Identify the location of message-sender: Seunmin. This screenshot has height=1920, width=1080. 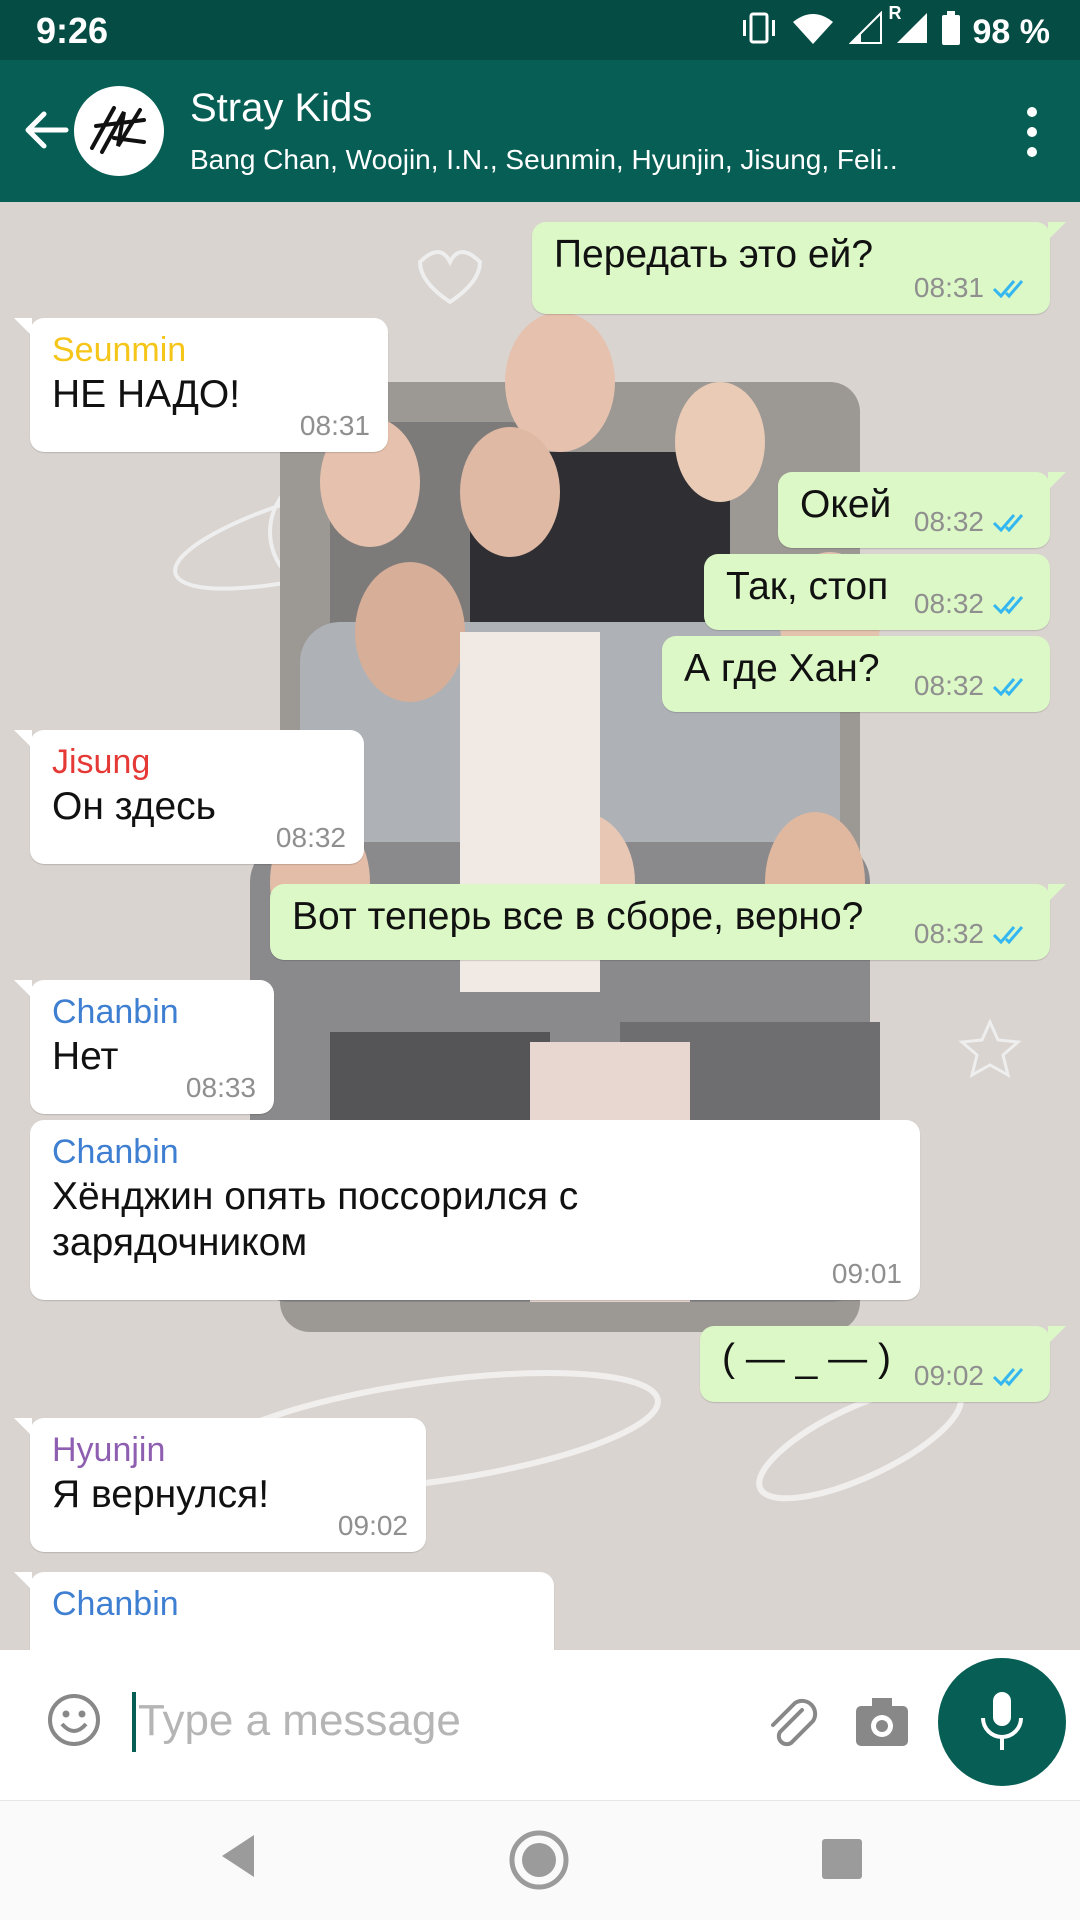
(209, 350).